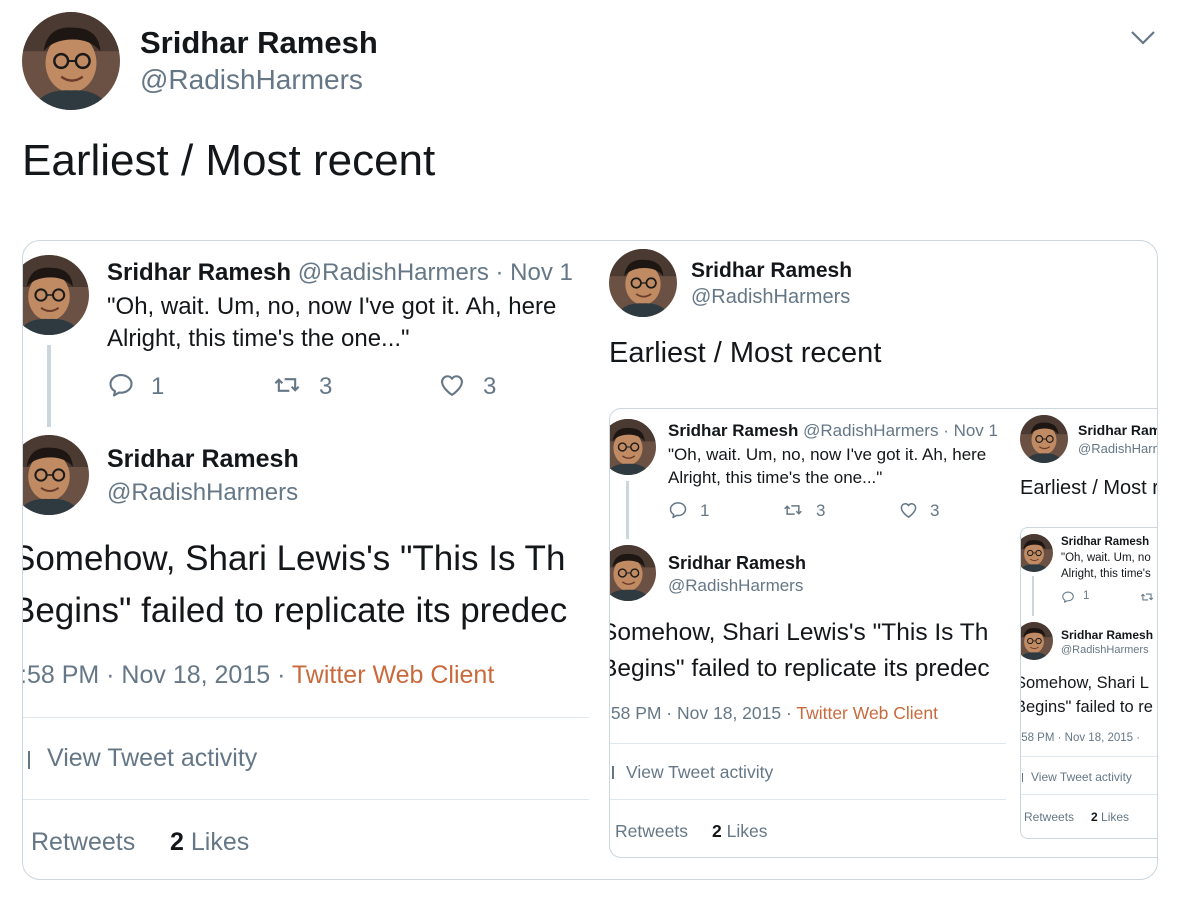 This screenshot has width=1178, height=912. Describe the element at coordinates (1086, 707) in the screenshot. I see `main-text-line2: Begins" failed to re` at that location.